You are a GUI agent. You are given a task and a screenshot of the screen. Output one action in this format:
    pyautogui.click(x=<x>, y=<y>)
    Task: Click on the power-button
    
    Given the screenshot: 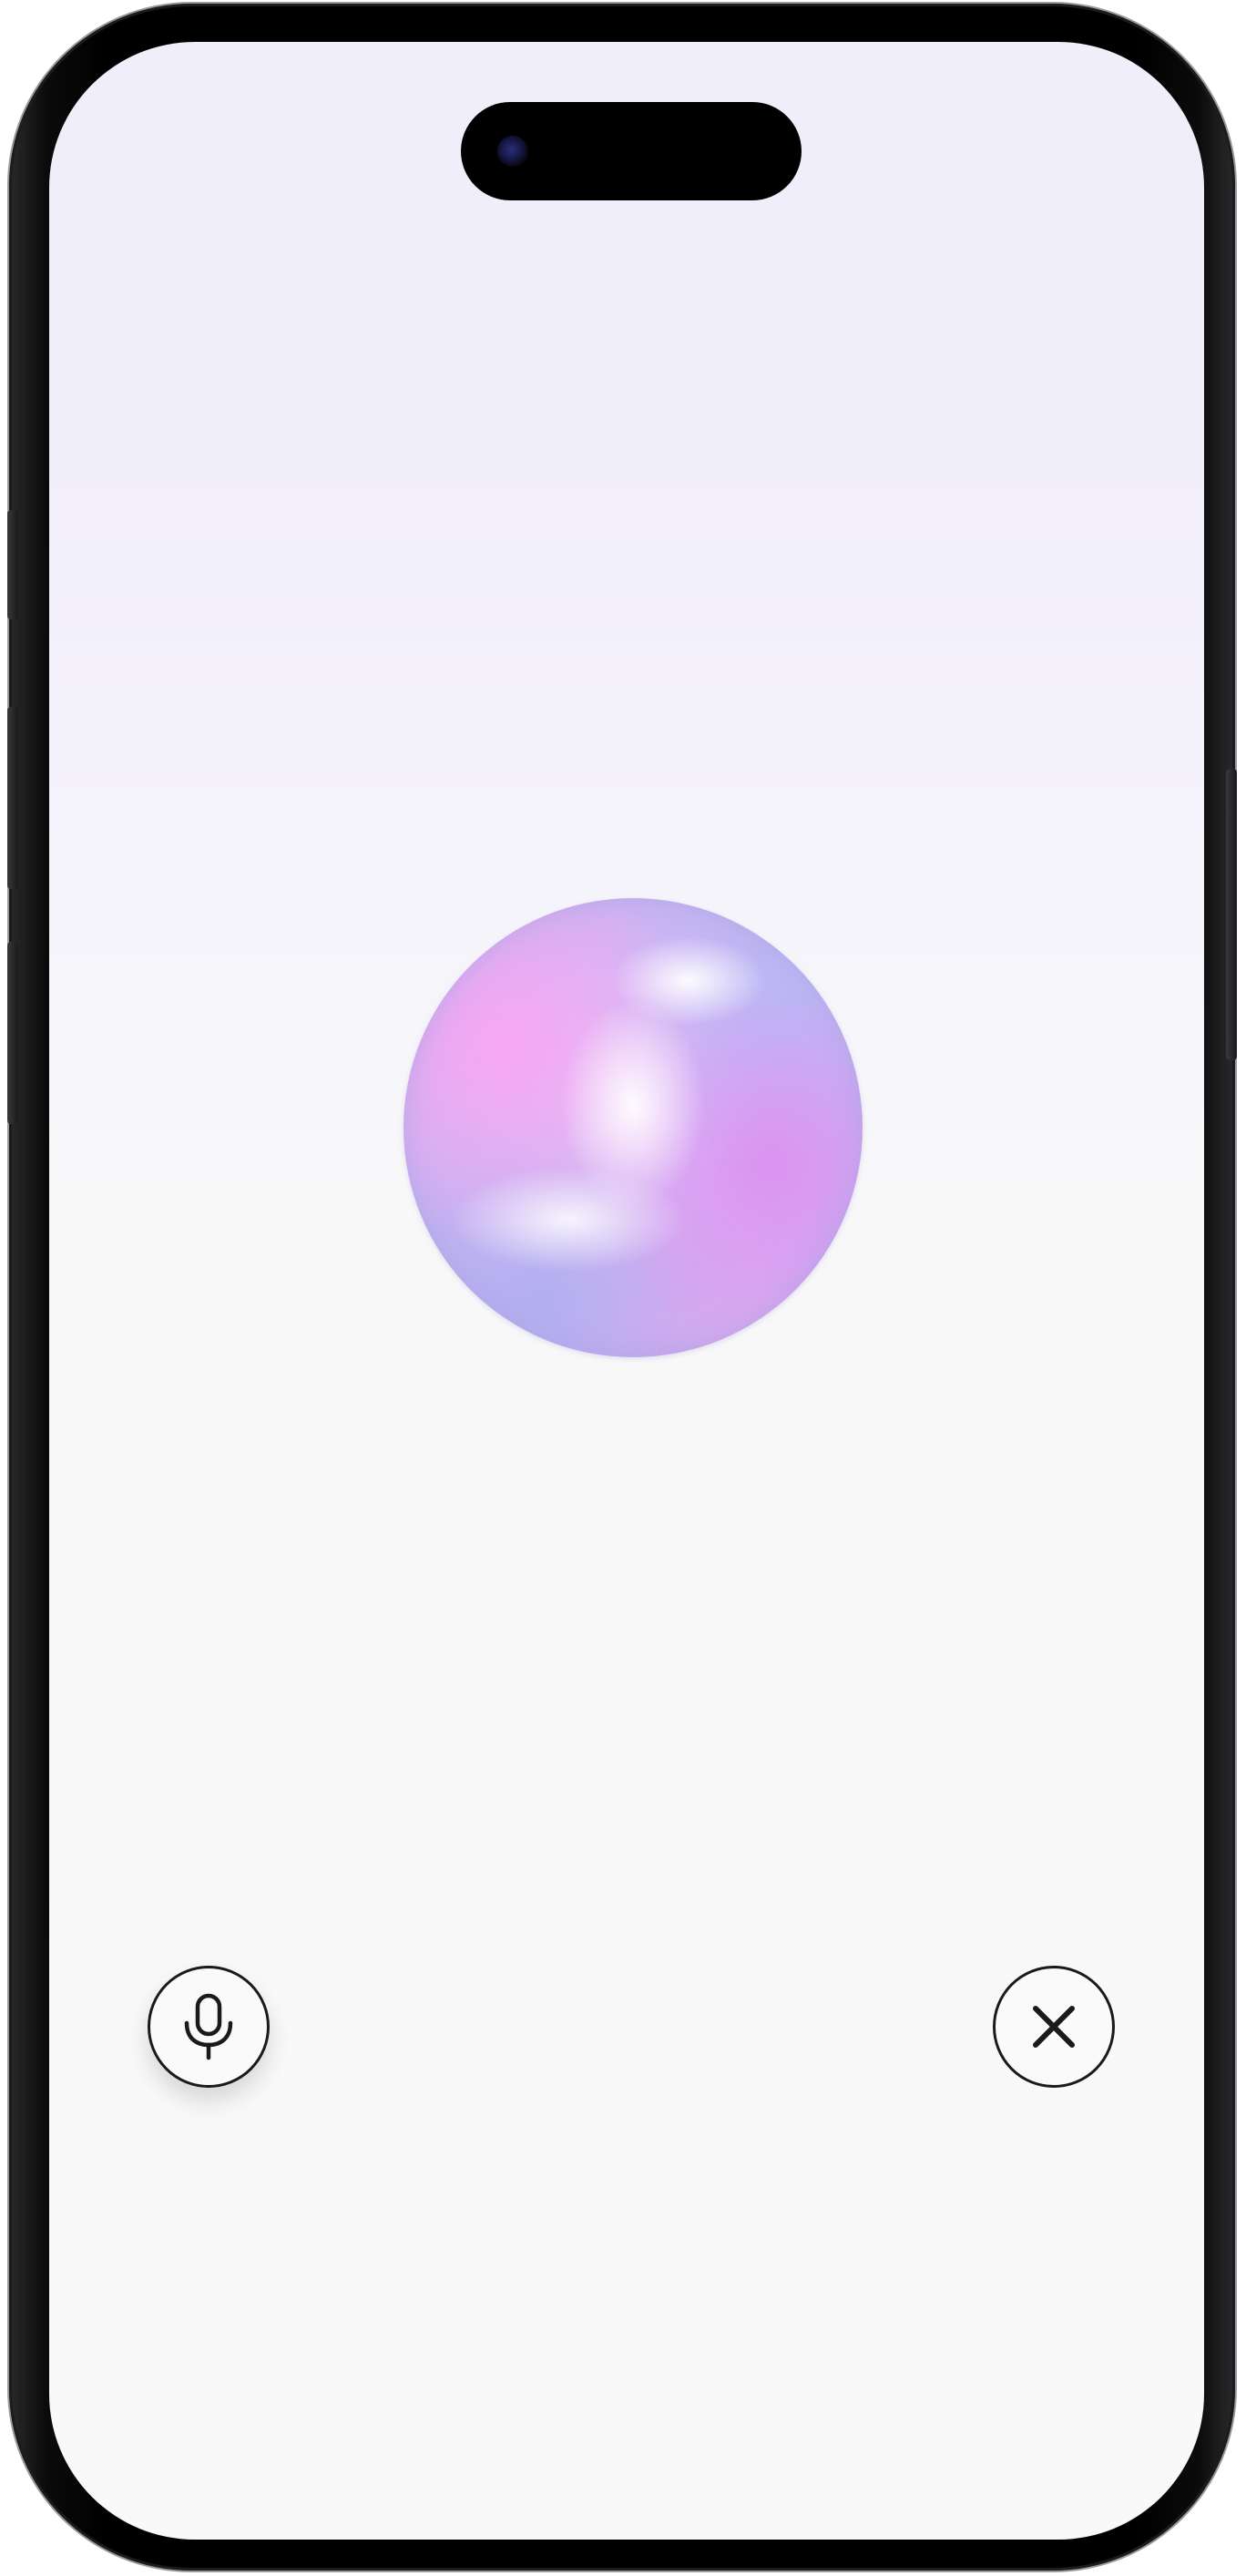 What is the action you would take?
    pyautogui.click(x=1231, y=914)
    